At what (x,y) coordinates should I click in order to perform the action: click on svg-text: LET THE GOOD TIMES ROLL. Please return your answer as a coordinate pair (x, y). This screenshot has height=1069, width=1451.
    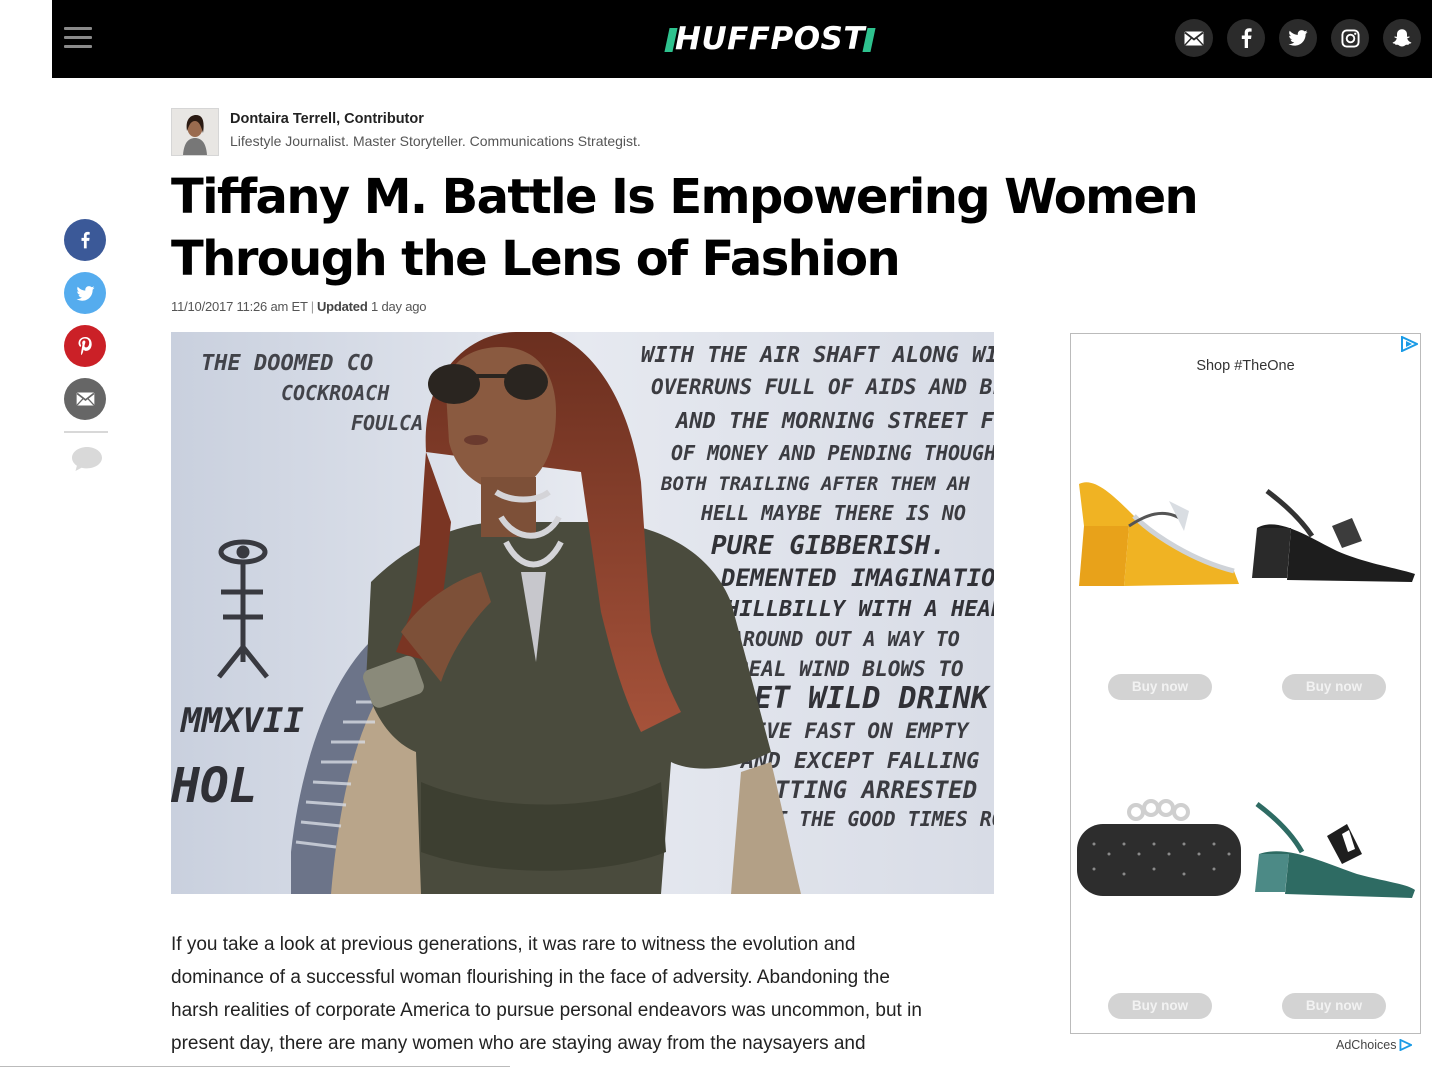
    Looking at the image, I should click on (872, 819).